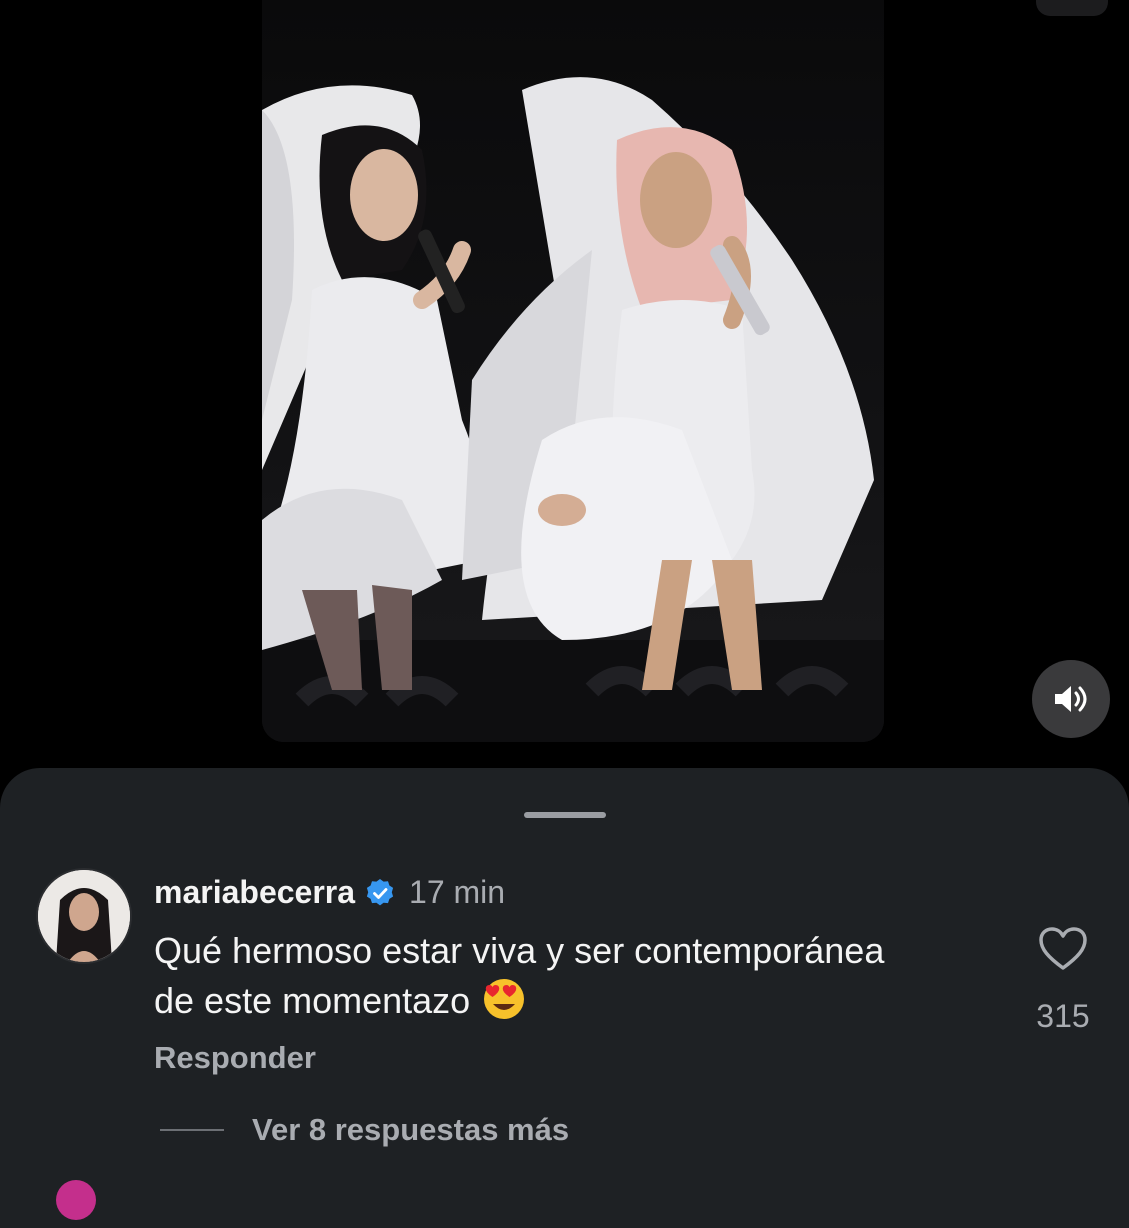  Describe the element at coordinates (1063, 1016) in the screenshot. I see `like-count: 315` at that location.